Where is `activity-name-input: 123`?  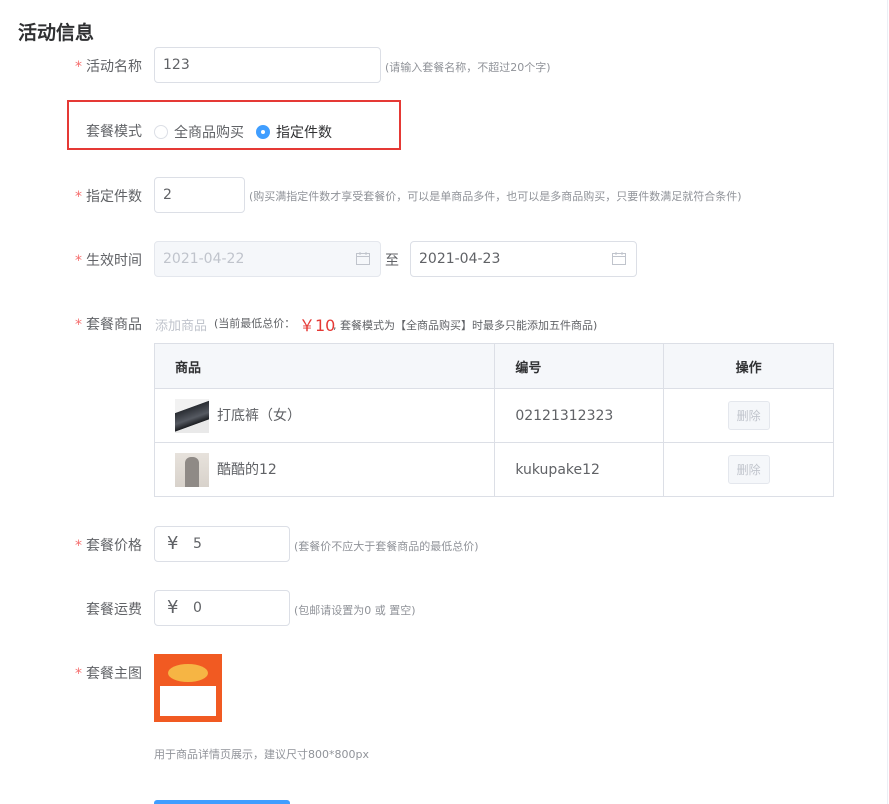 activity-name-input: 123 is located at coordinates (267, 65).